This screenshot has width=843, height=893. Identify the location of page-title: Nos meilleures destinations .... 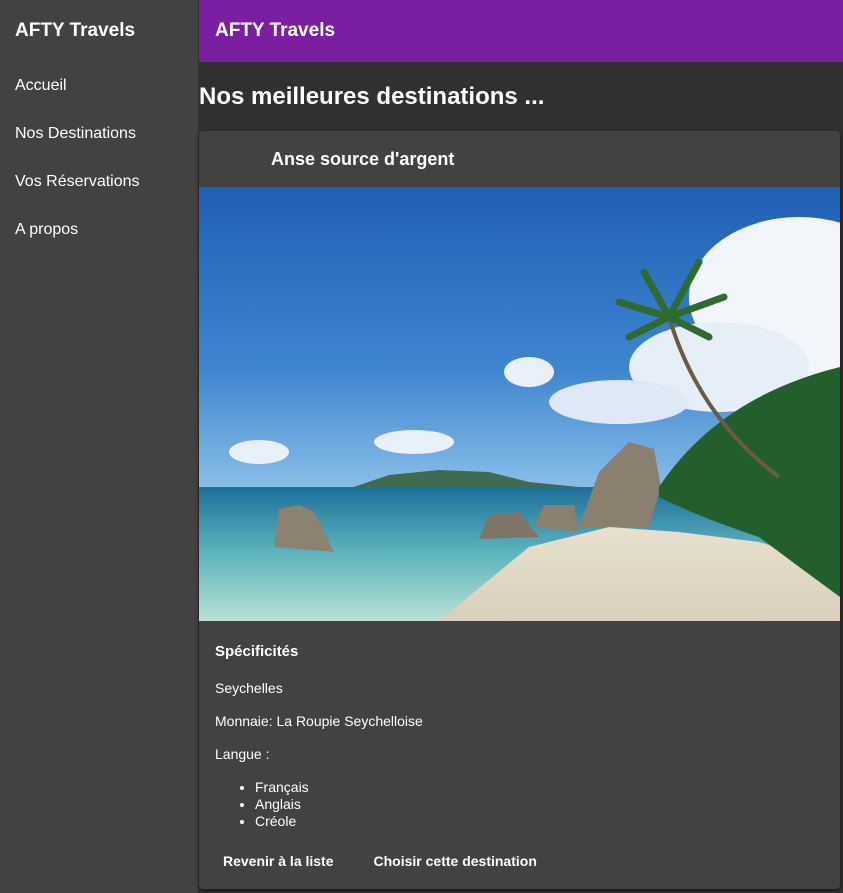
(372, 96).